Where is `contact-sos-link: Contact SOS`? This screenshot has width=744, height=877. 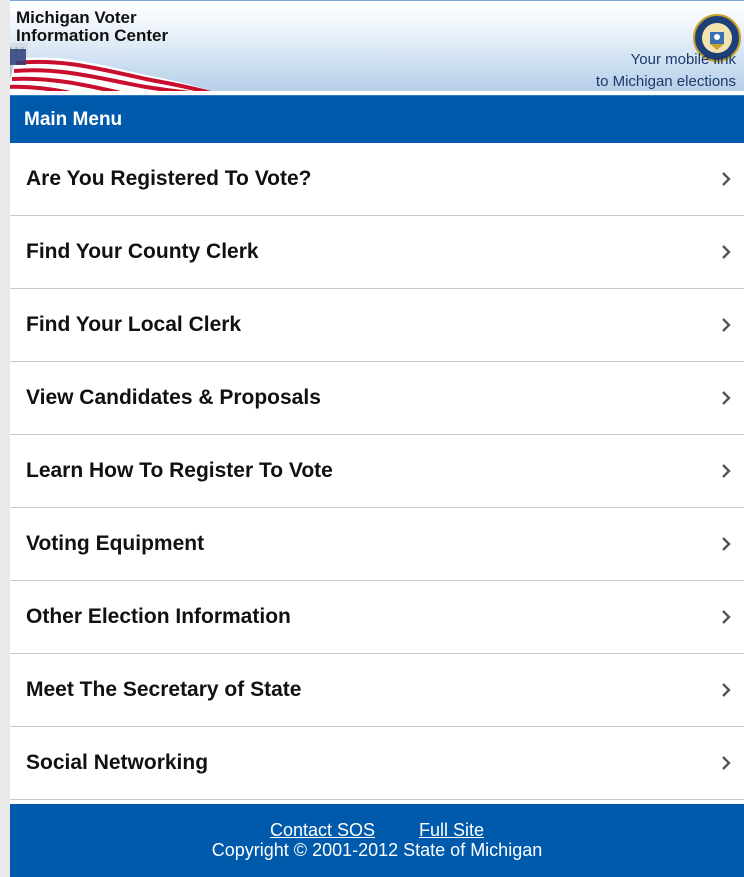
contact-sos-link: Contact SOS is located at coordinates (322, 830).